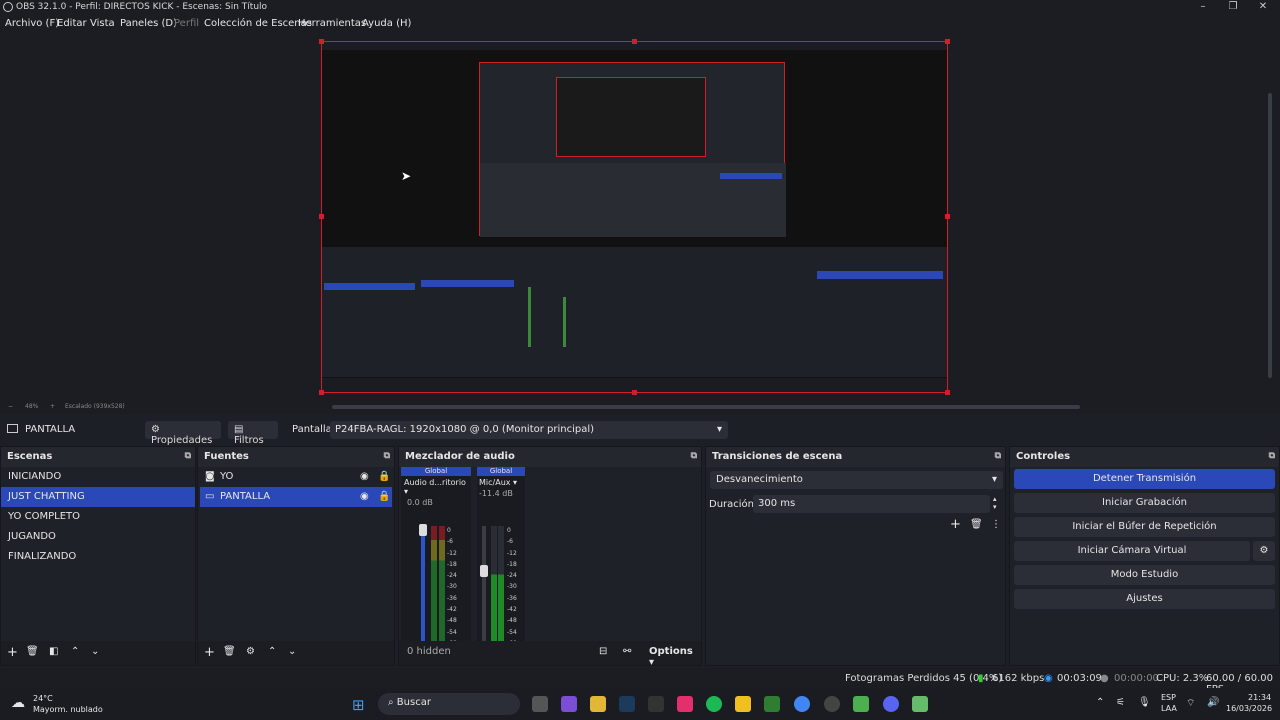  I want to click on menu-vista: Vista, so click(102, 23).